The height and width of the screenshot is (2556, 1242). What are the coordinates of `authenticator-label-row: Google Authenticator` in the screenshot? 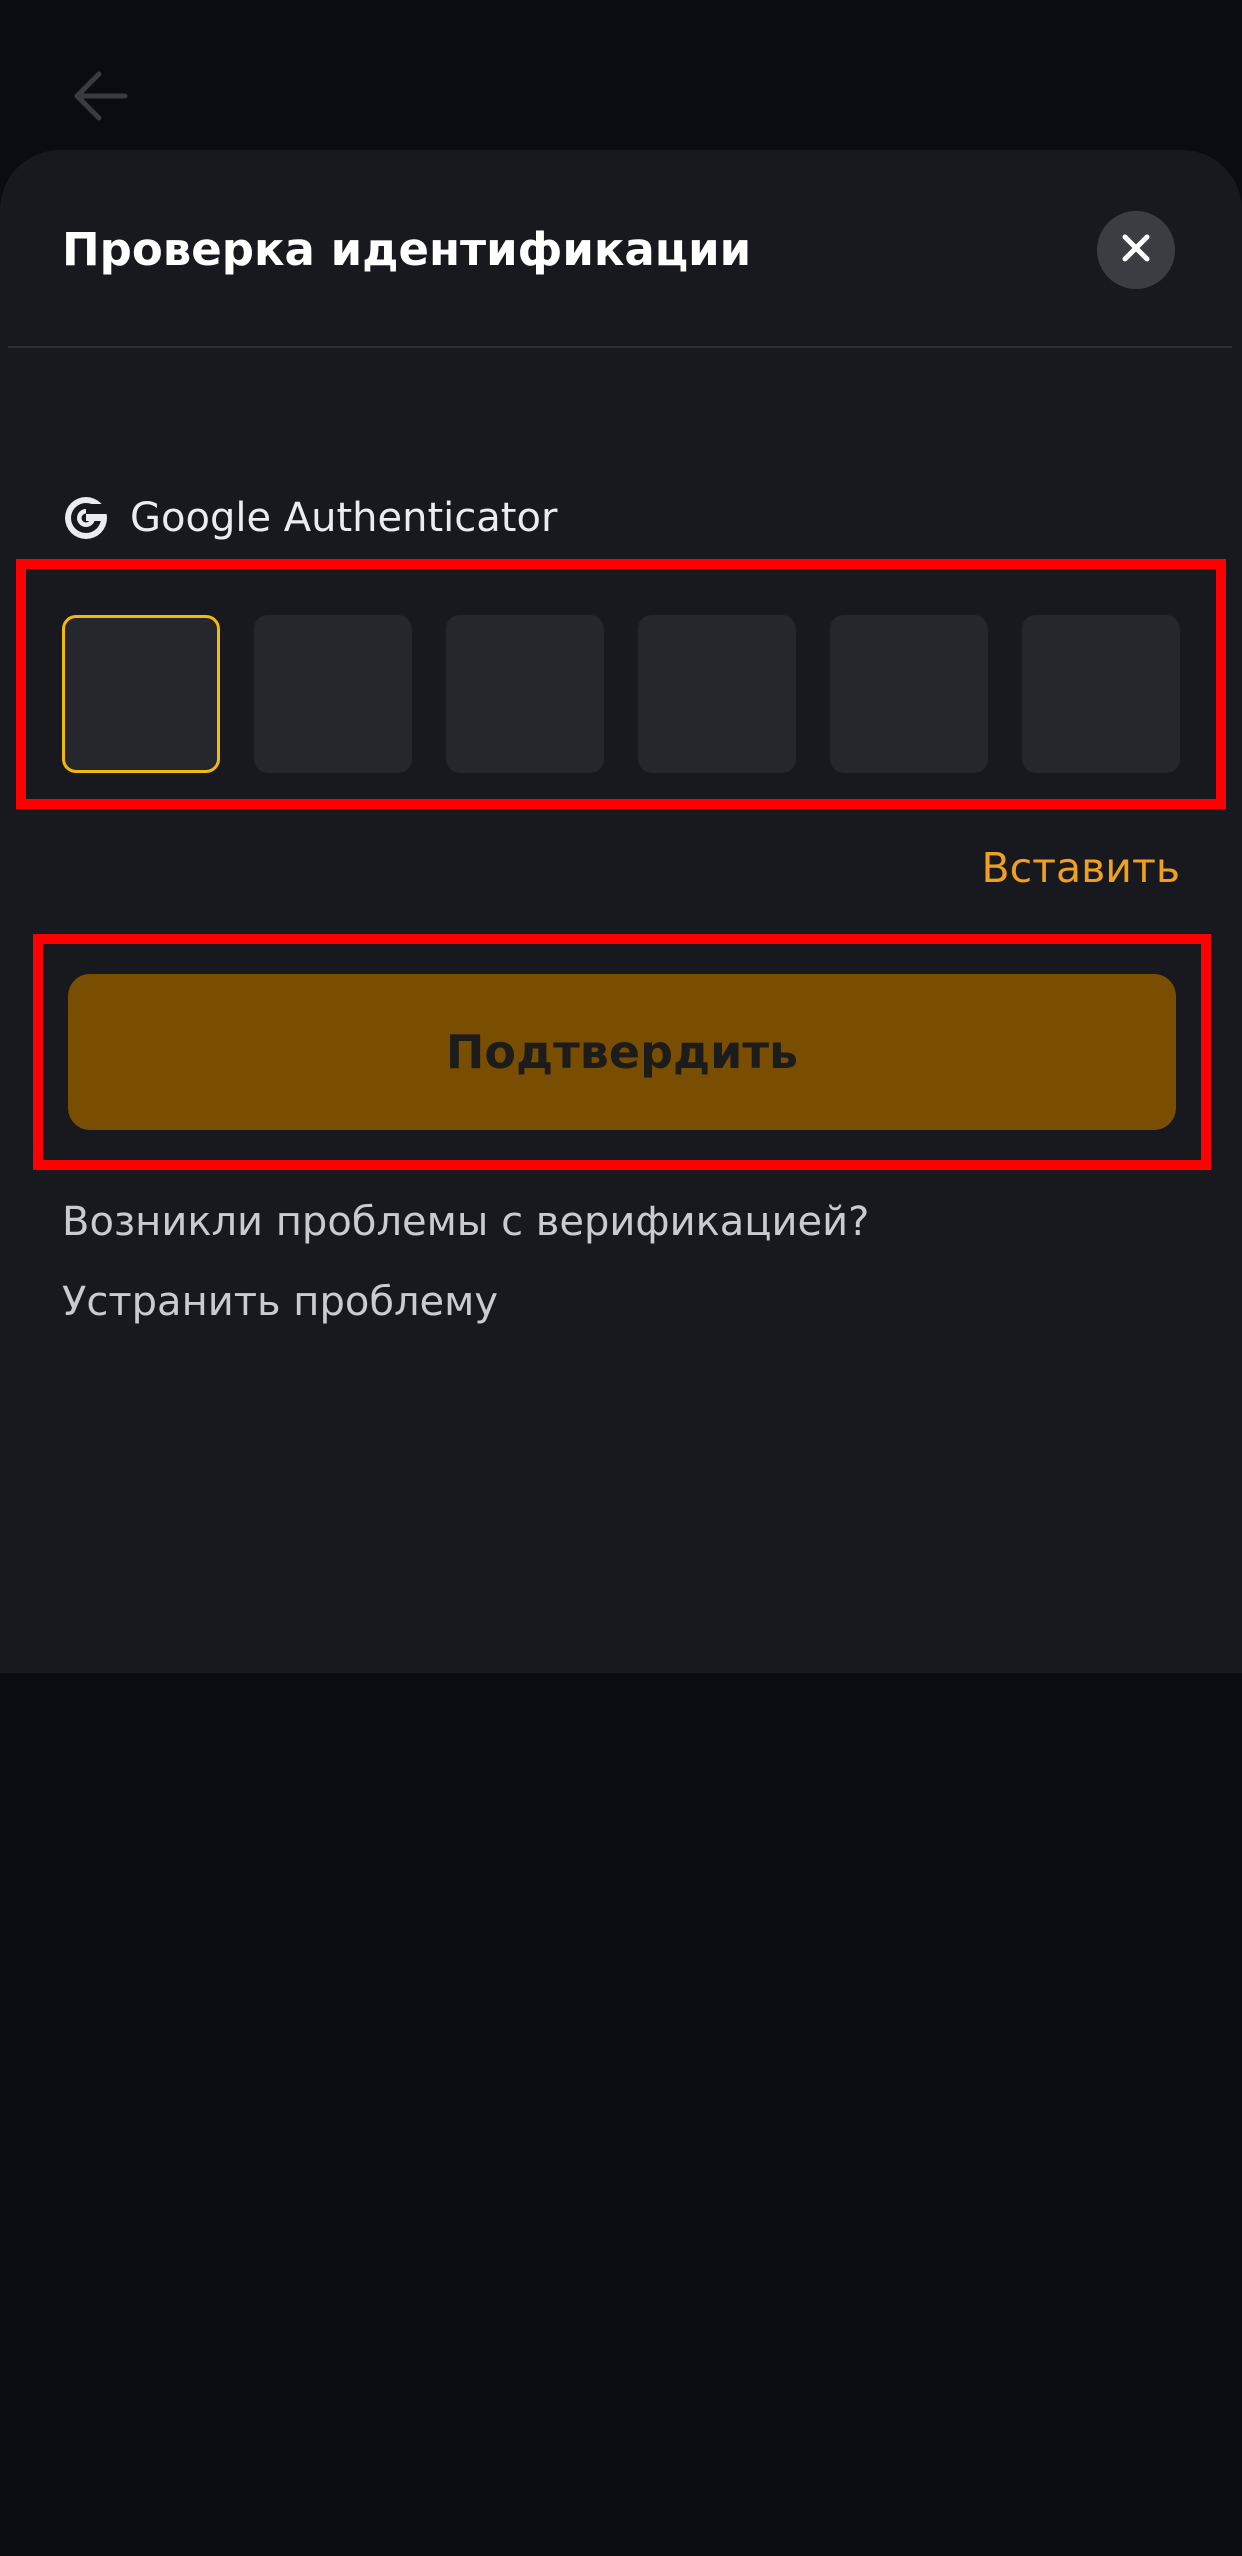 It's located at (309, 518).